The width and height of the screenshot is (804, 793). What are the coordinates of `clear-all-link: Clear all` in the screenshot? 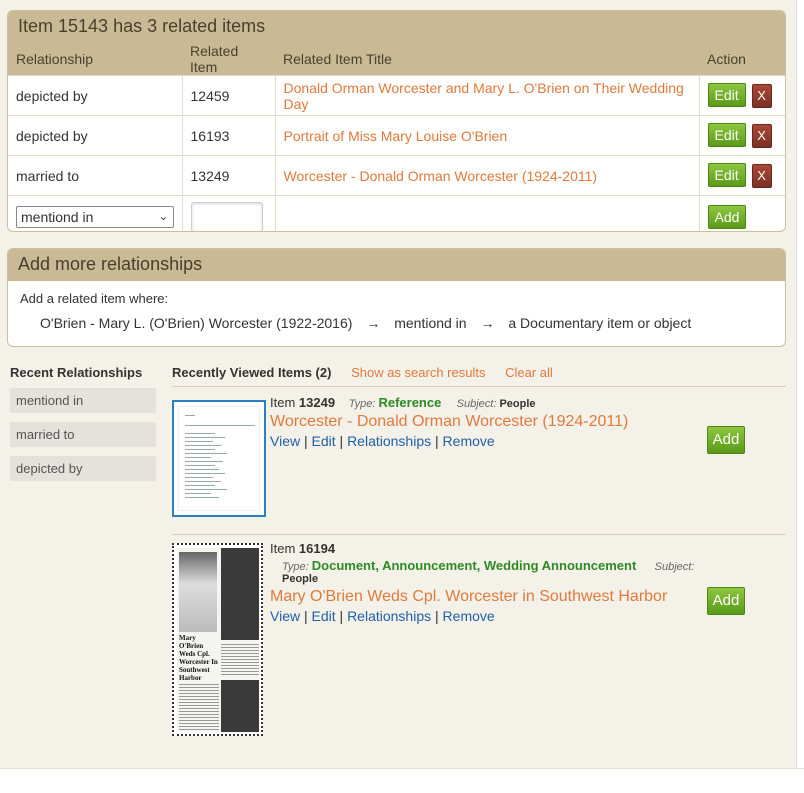 It's located at (529, 372).